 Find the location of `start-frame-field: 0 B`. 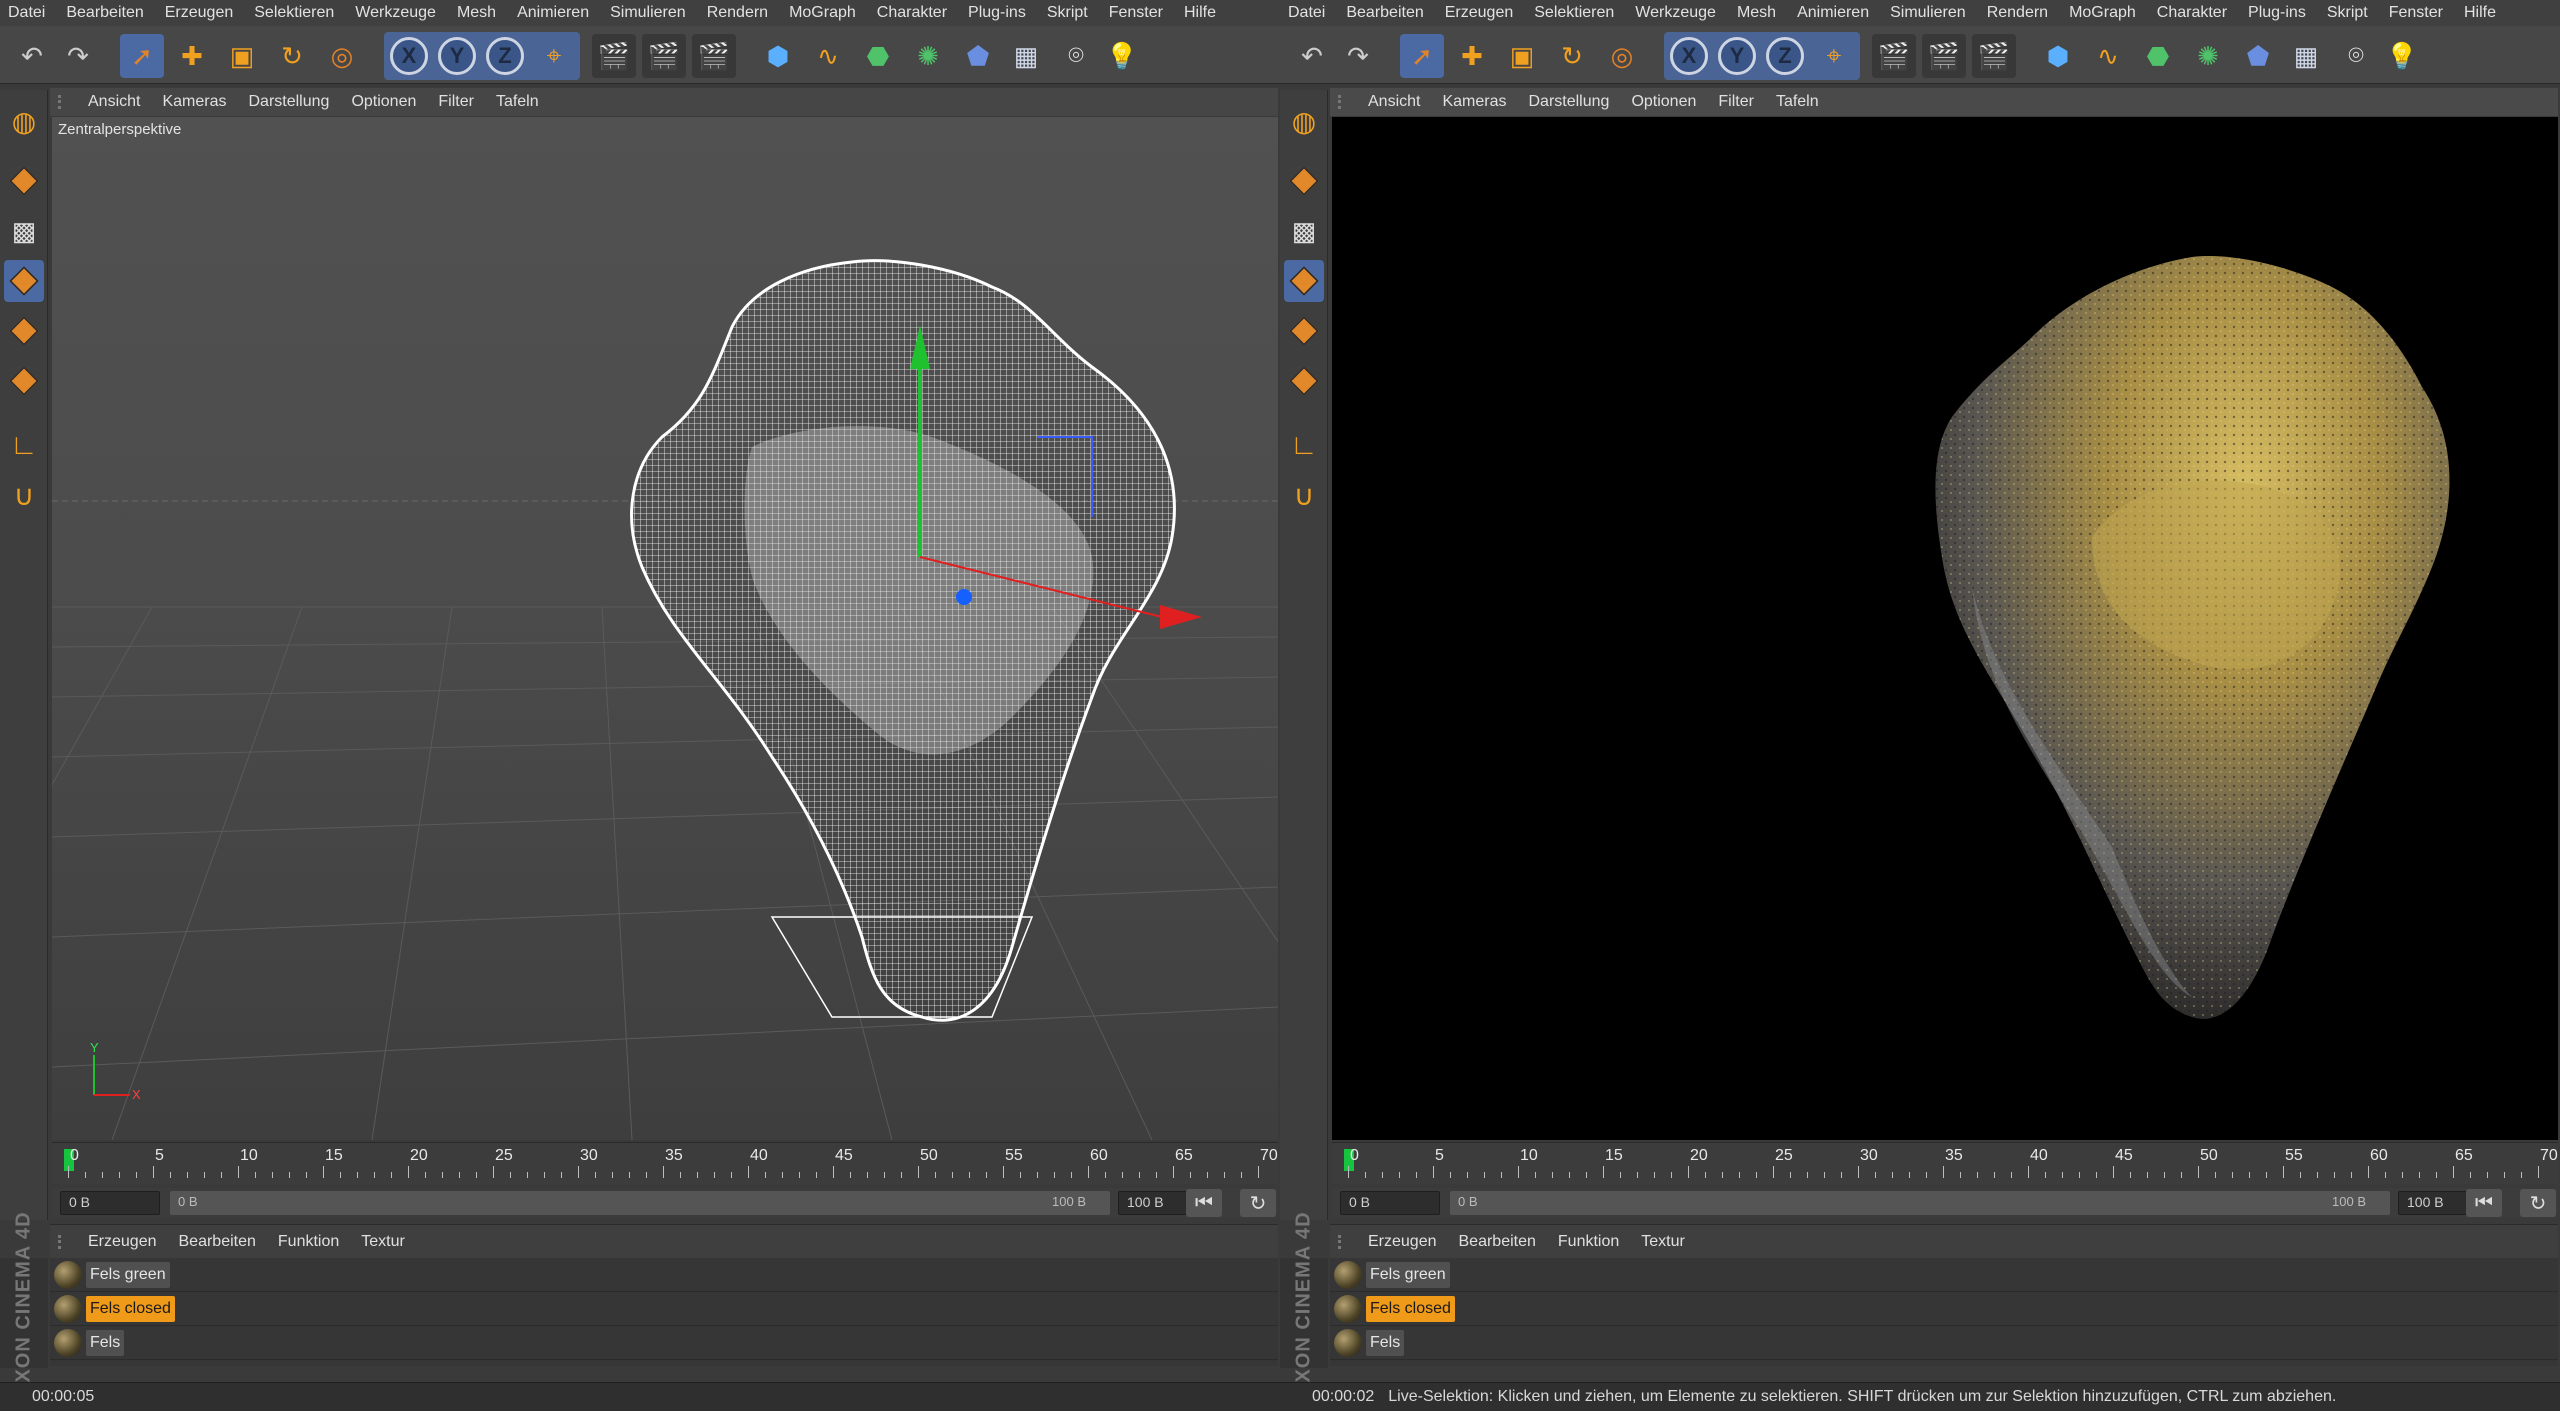

start-frame-field: 0 B is located at coordinates (110, 1203).